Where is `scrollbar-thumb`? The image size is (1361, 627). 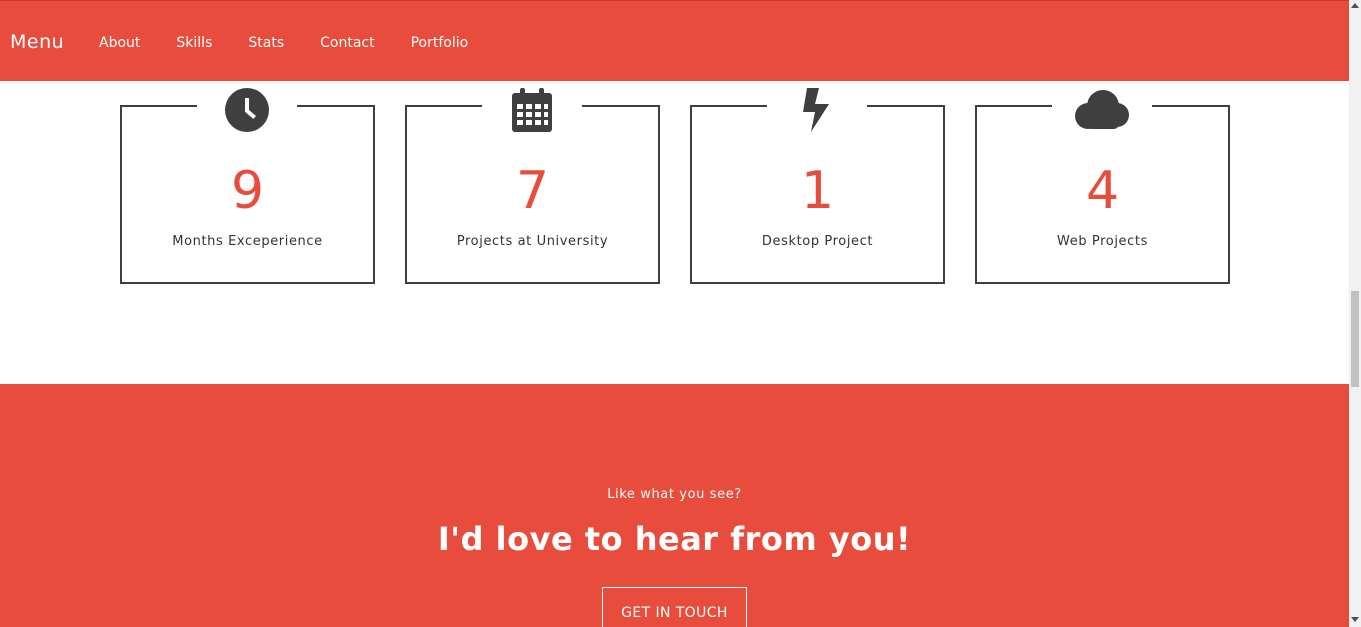
scrollbar-thumb is located at coordinates (1355, 339).